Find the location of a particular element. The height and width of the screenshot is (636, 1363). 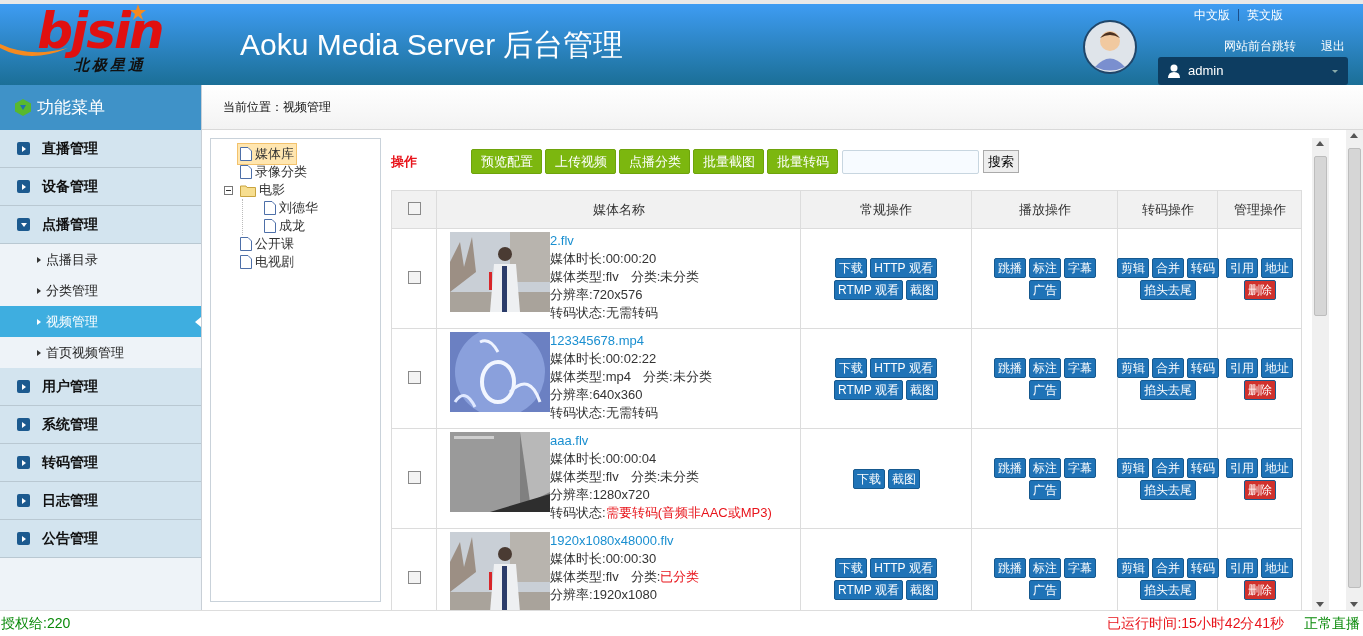

media-link: 2.flv is located at coordinates (625, 241).